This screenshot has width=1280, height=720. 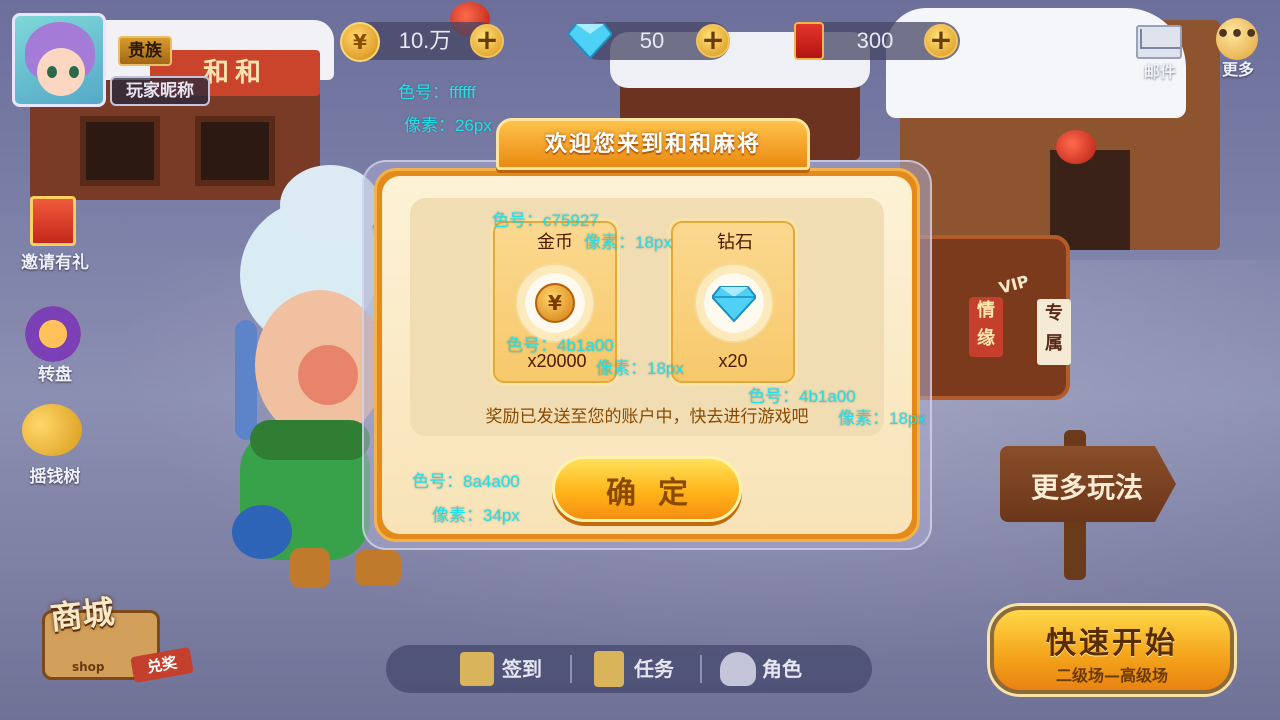 What do you see at coordinates (425, 40) in the screenshot?
I see `coin-balance: 10.万` at bounding box center [425, 40].